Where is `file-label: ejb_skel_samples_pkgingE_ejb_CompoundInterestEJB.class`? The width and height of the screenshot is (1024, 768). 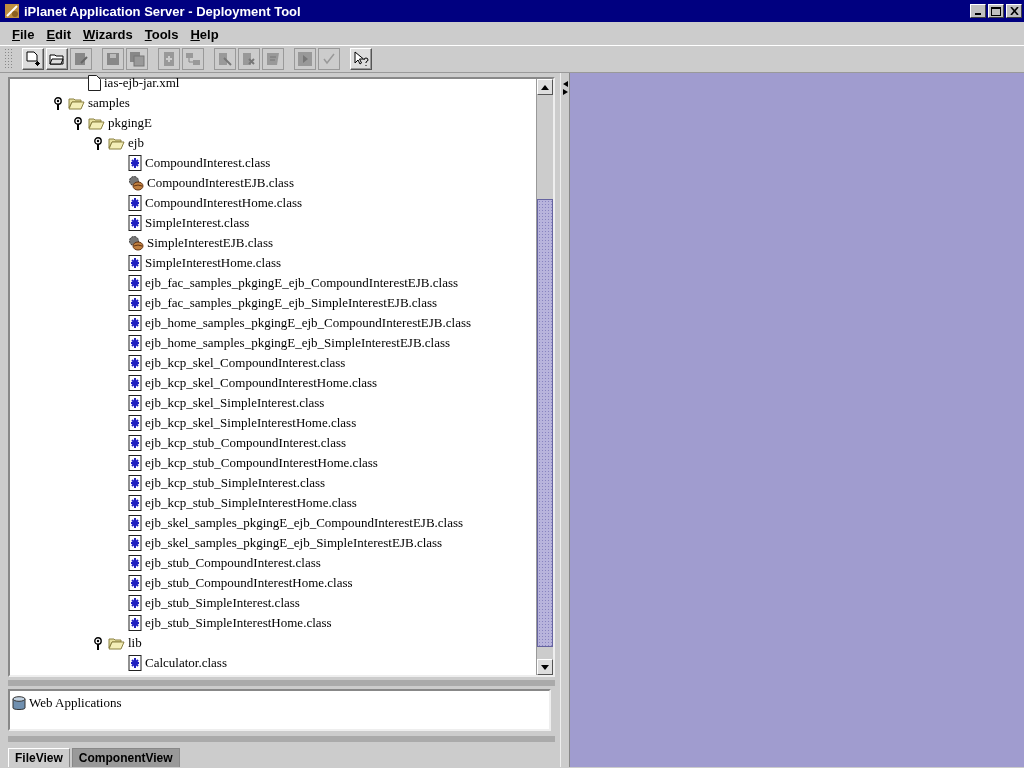 file-label: ejb_skel_samples_pkgingE_ejb_CompoundInterestEJB.class is located at coordinates (304, 523).